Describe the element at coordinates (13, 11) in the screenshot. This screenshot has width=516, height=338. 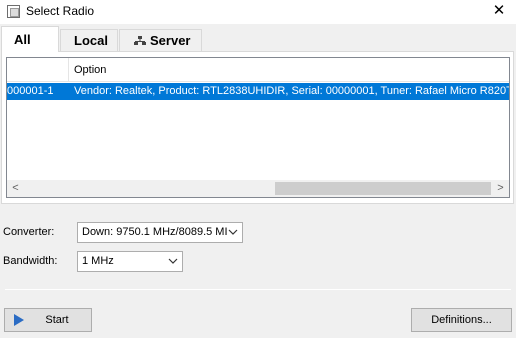
I see `app-window-icon` at that location.